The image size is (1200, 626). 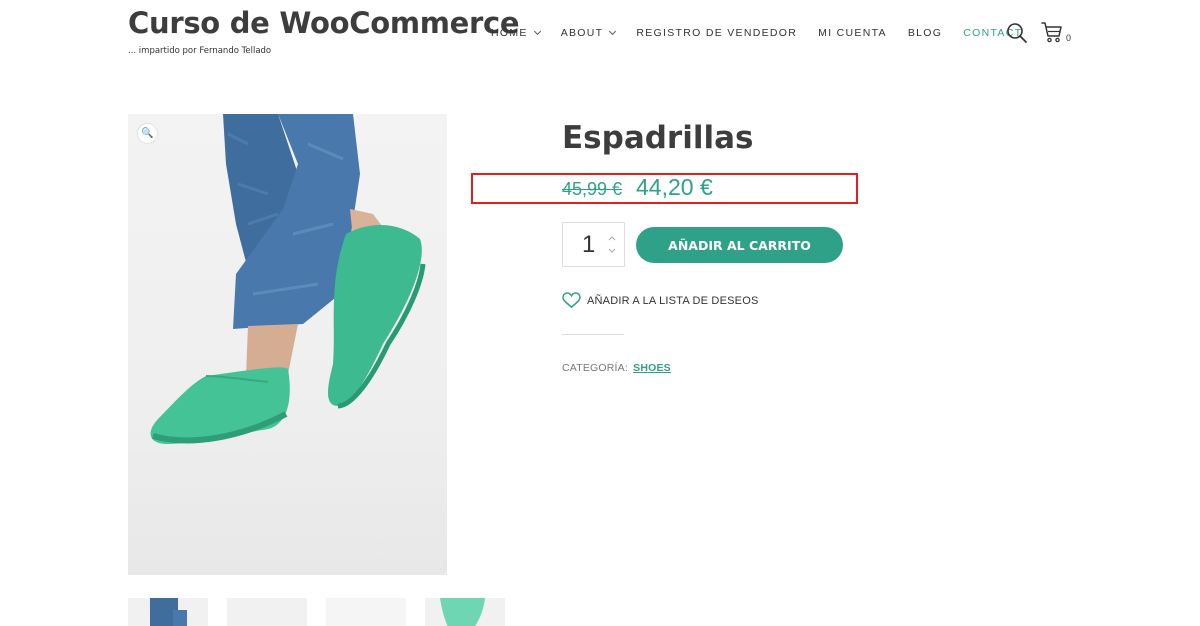 I want to click on nav-item-label: HOME, so click(x=509, y=33).